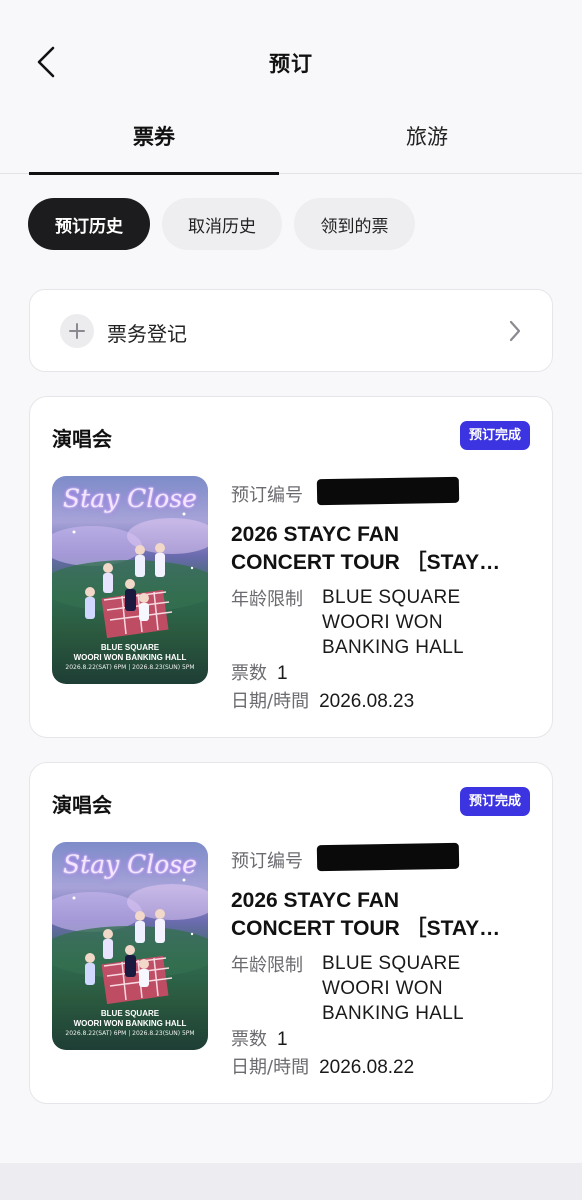 This screenshot has width=582, height=1200. I want to click on header: 预订, so click(291, 60).